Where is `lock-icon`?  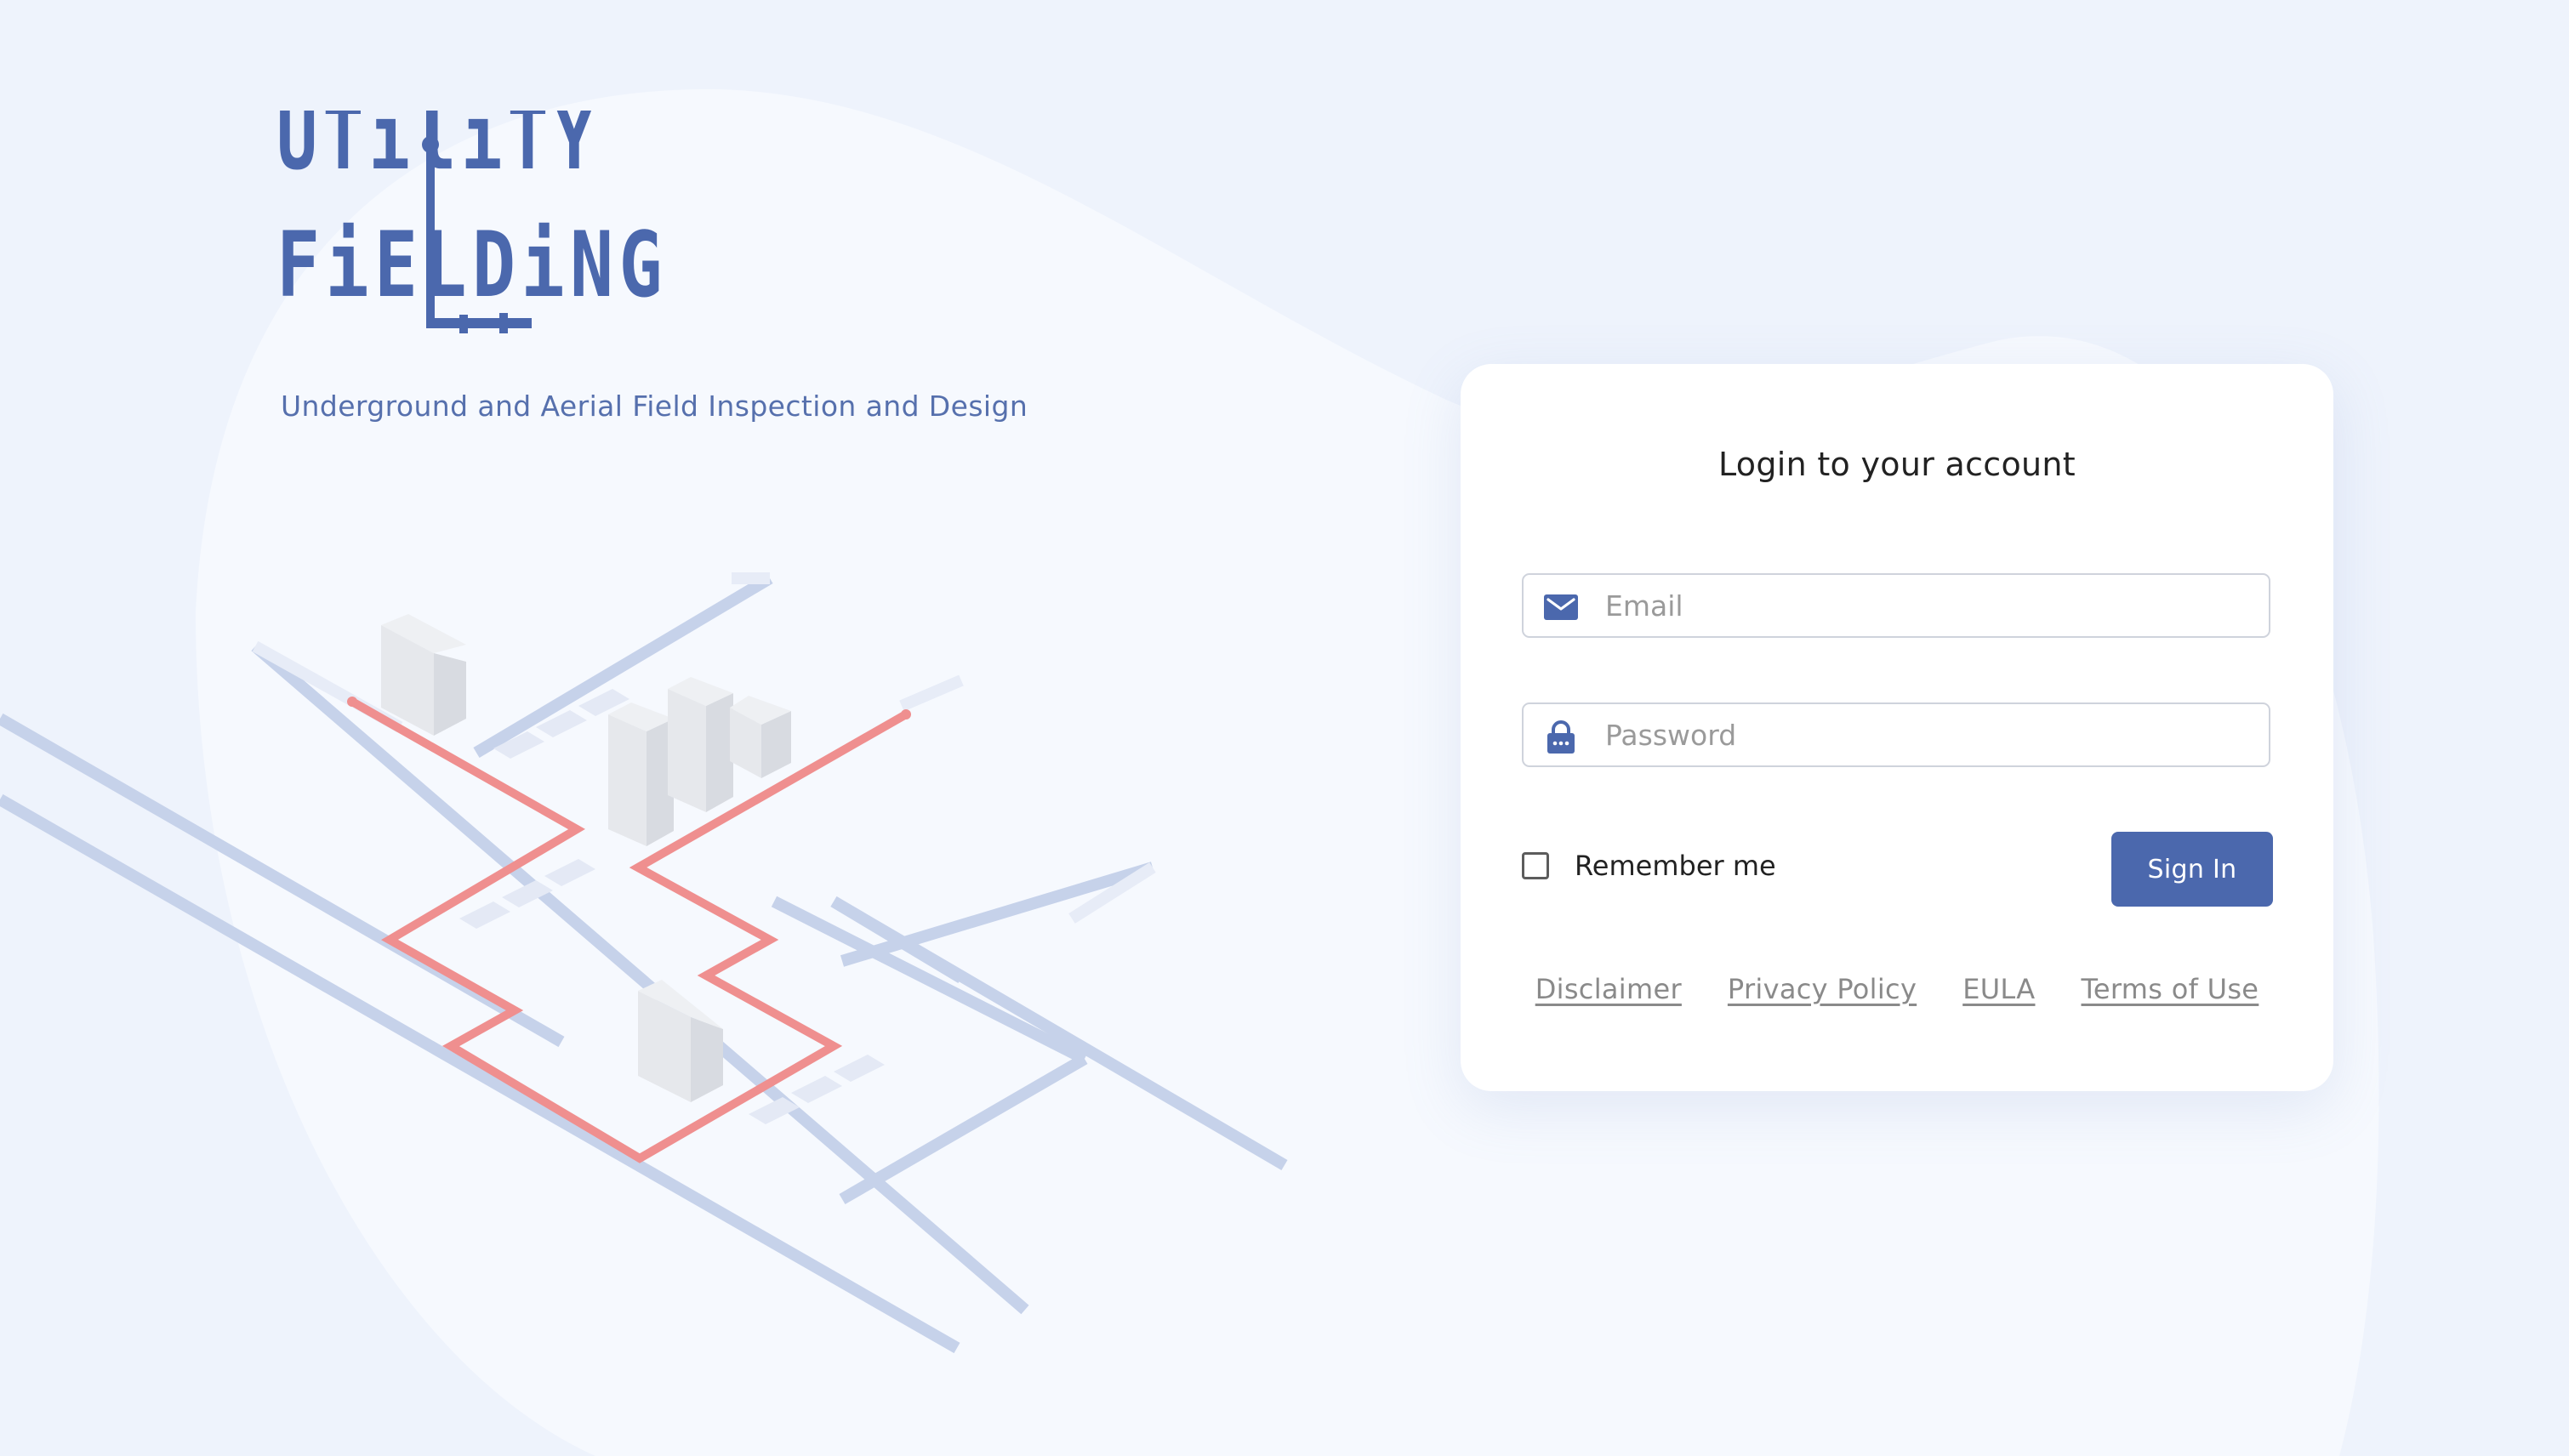
lock-icon is located at coordinates (1561, 736).